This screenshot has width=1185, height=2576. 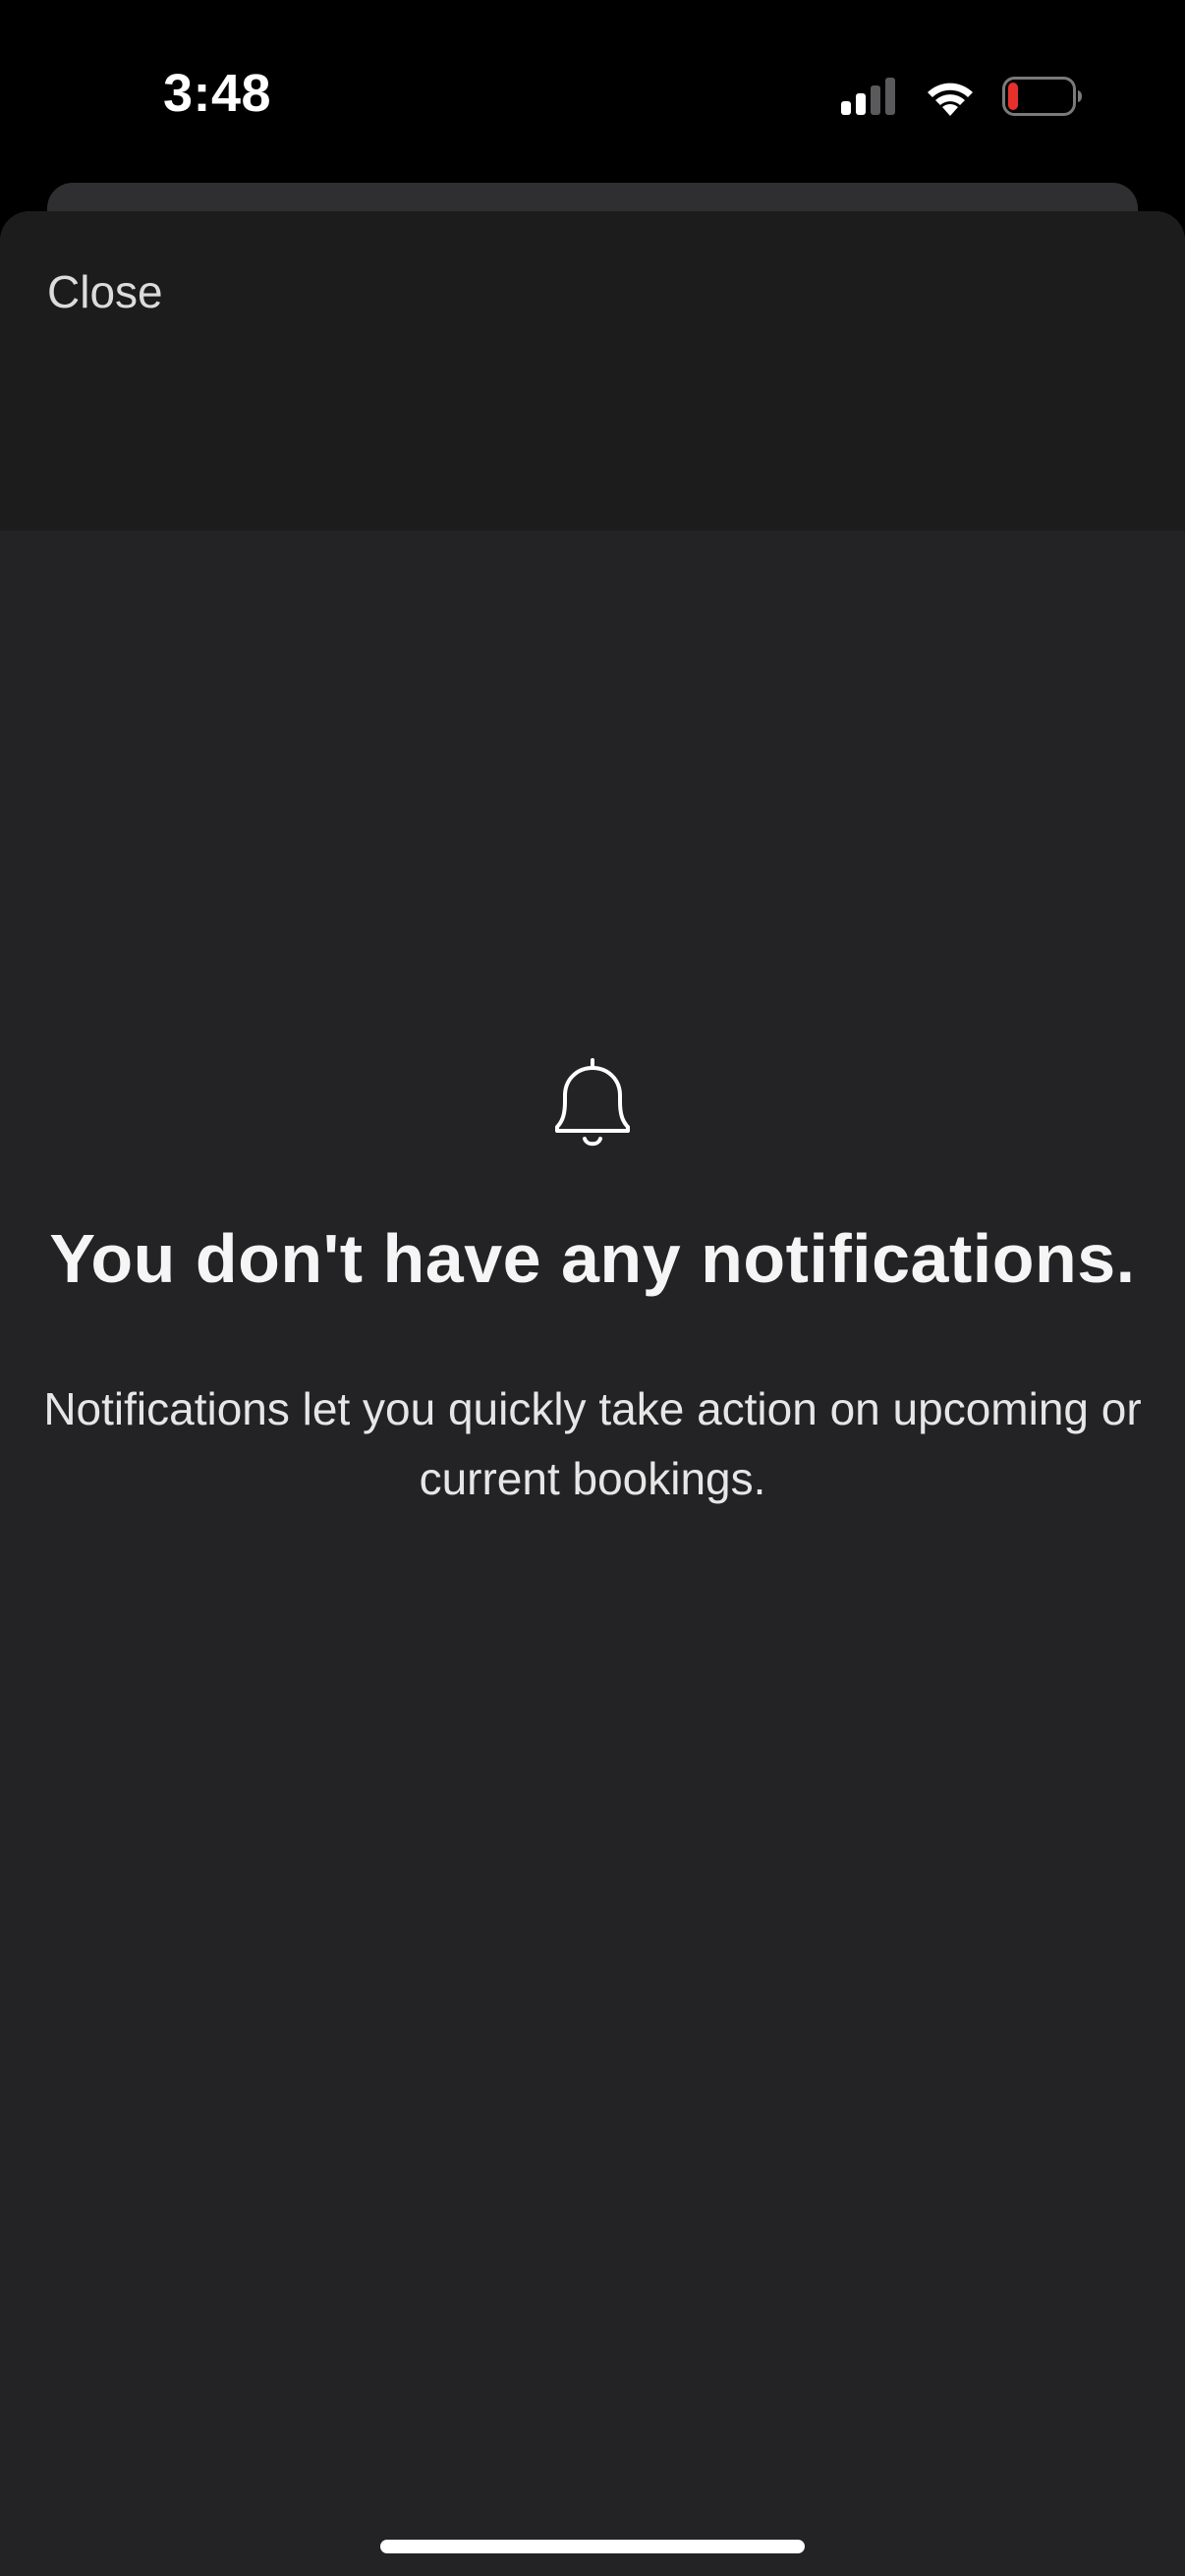 I want to click on sheet-header: Close, so click(x=592, y=371).